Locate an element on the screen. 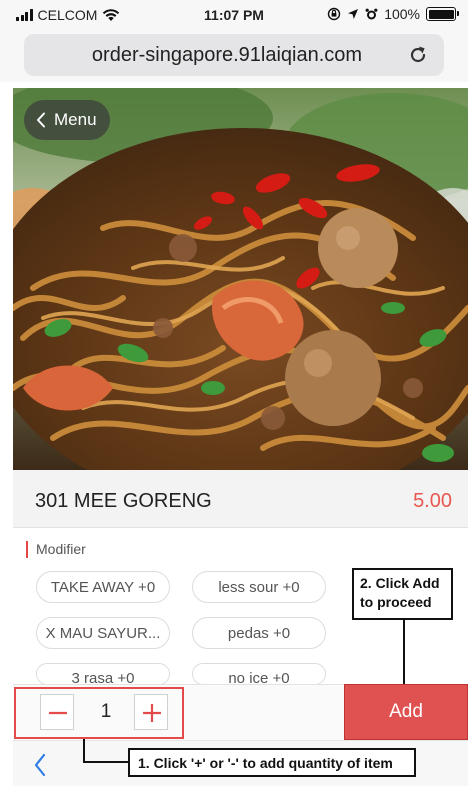 The image size is (468, 786). address-bar: order-singapore.91laiqian.com is located at coordinates (234, 55).